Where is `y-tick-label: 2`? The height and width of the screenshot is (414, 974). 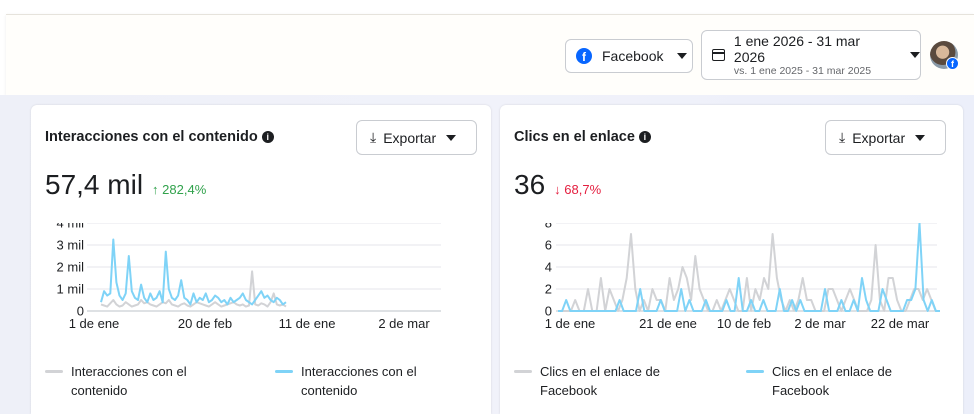
y-tick-label: 2 is located at coordinates (548, 289).